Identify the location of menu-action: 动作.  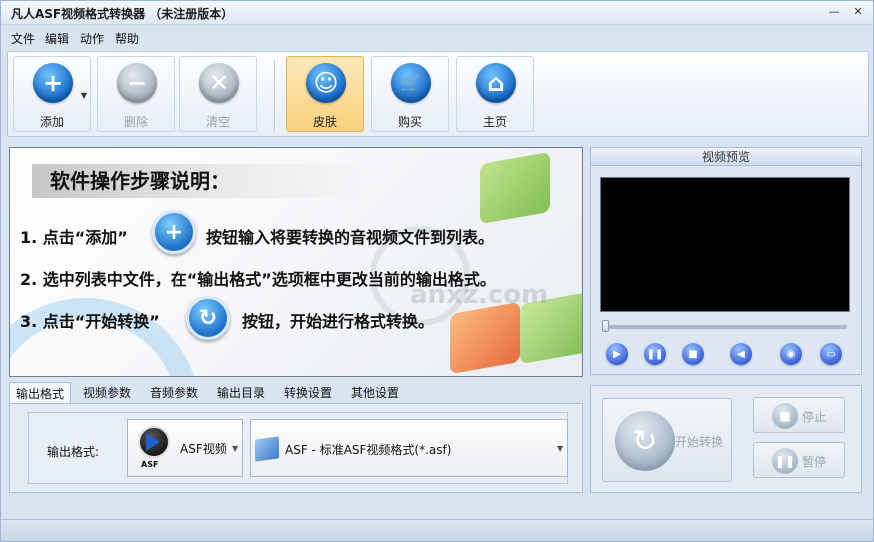
(92, 38).